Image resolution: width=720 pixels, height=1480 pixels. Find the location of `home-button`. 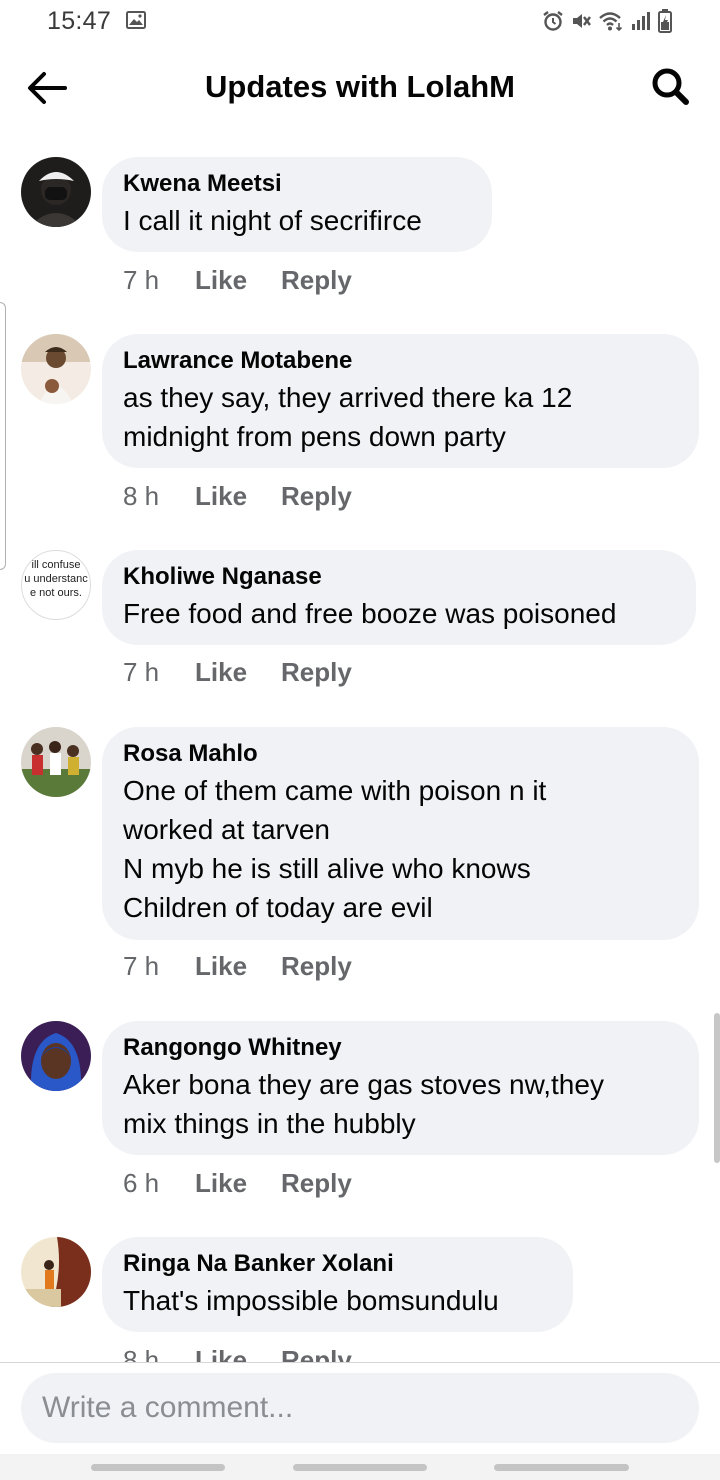

home-button is located at coordinates (360, 1467).